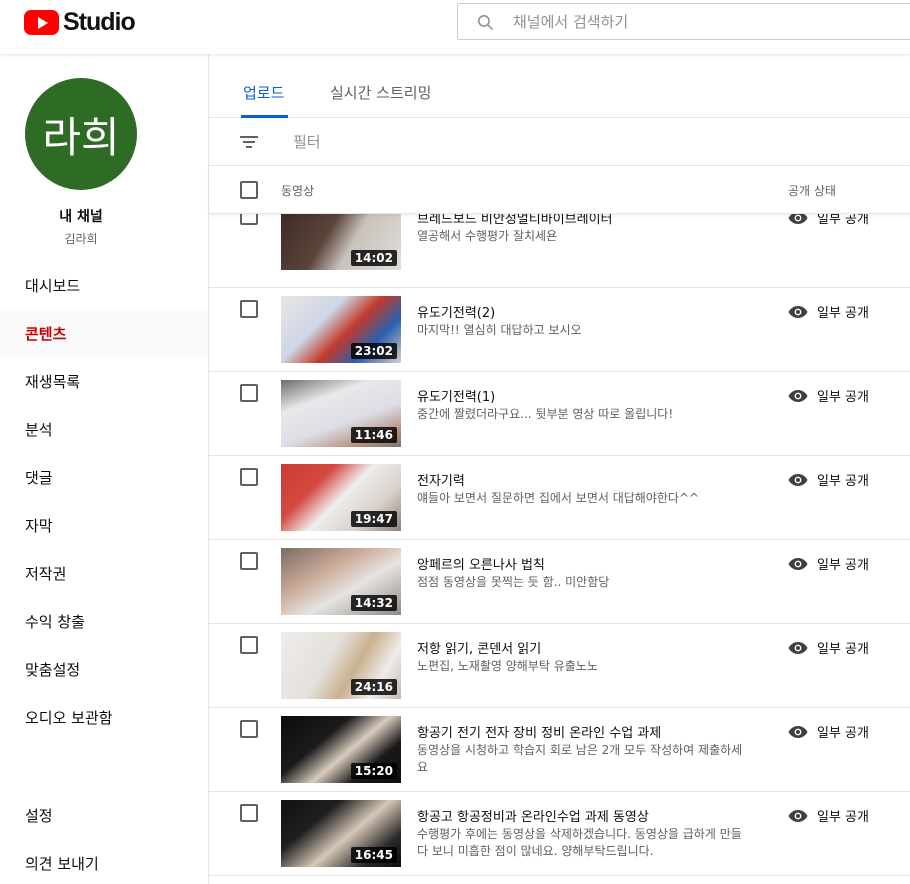 The width and height of the screenshot is (910, 884). I want to click on sidebar-item-label: 재생목록, so click(53, 381).